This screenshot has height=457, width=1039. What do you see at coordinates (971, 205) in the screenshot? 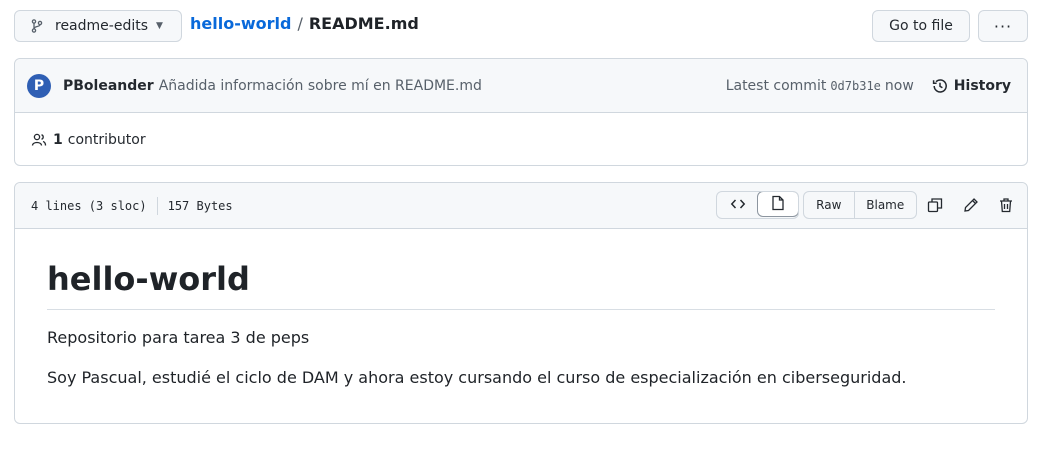
I see `pencil-icon` at bounding box center [971, 205].